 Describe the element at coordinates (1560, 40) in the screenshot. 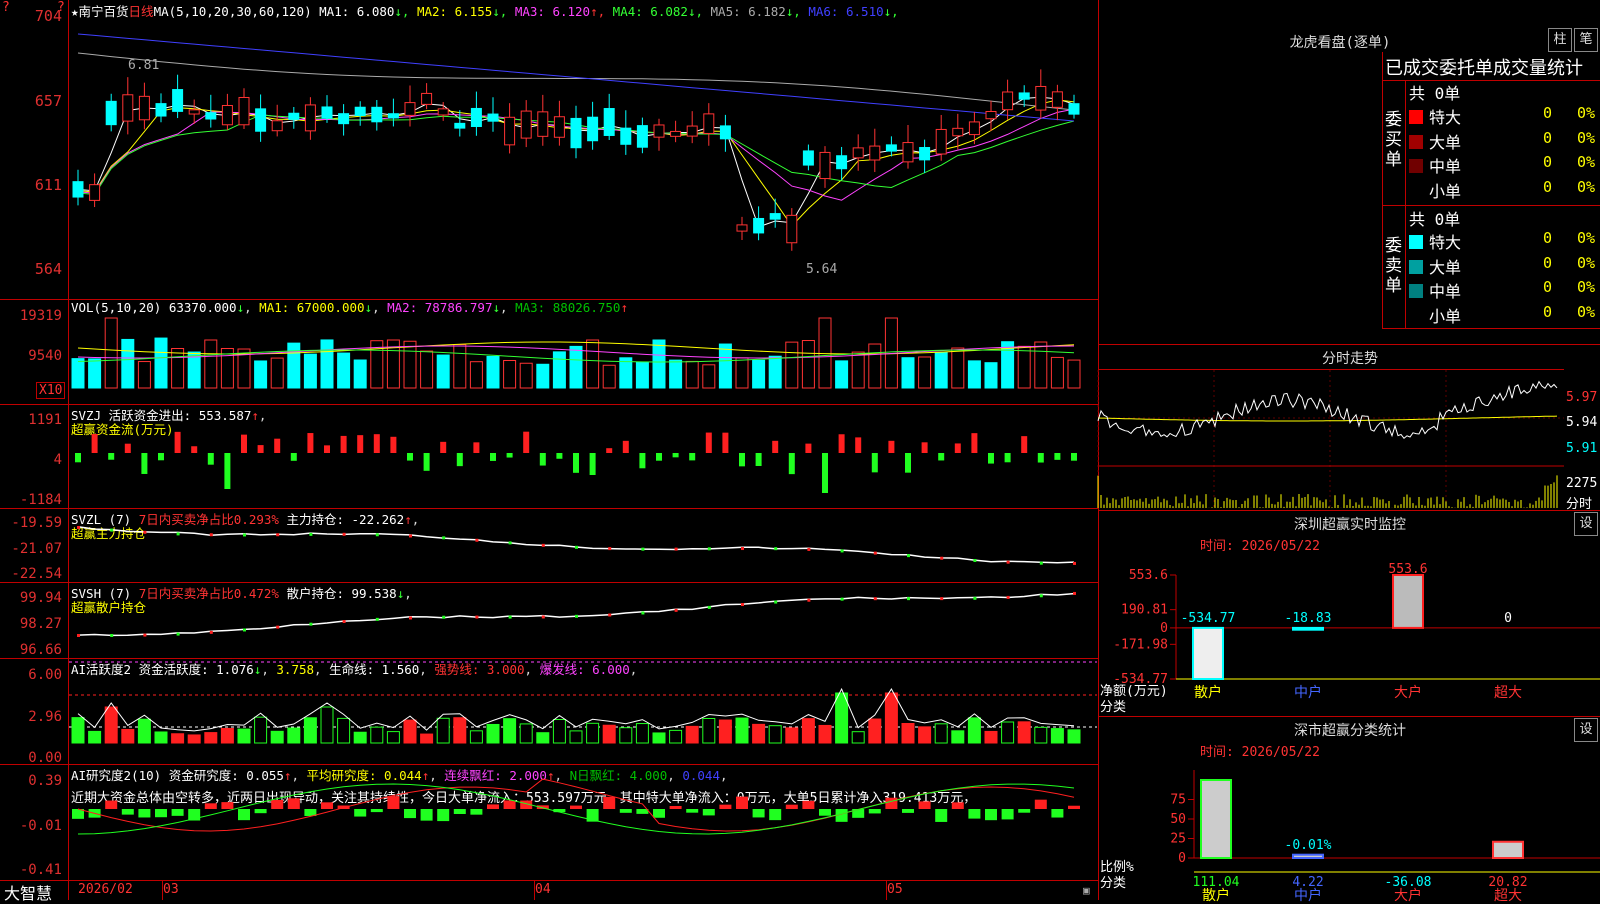

I see `bar-view-button: 柱` at that location.